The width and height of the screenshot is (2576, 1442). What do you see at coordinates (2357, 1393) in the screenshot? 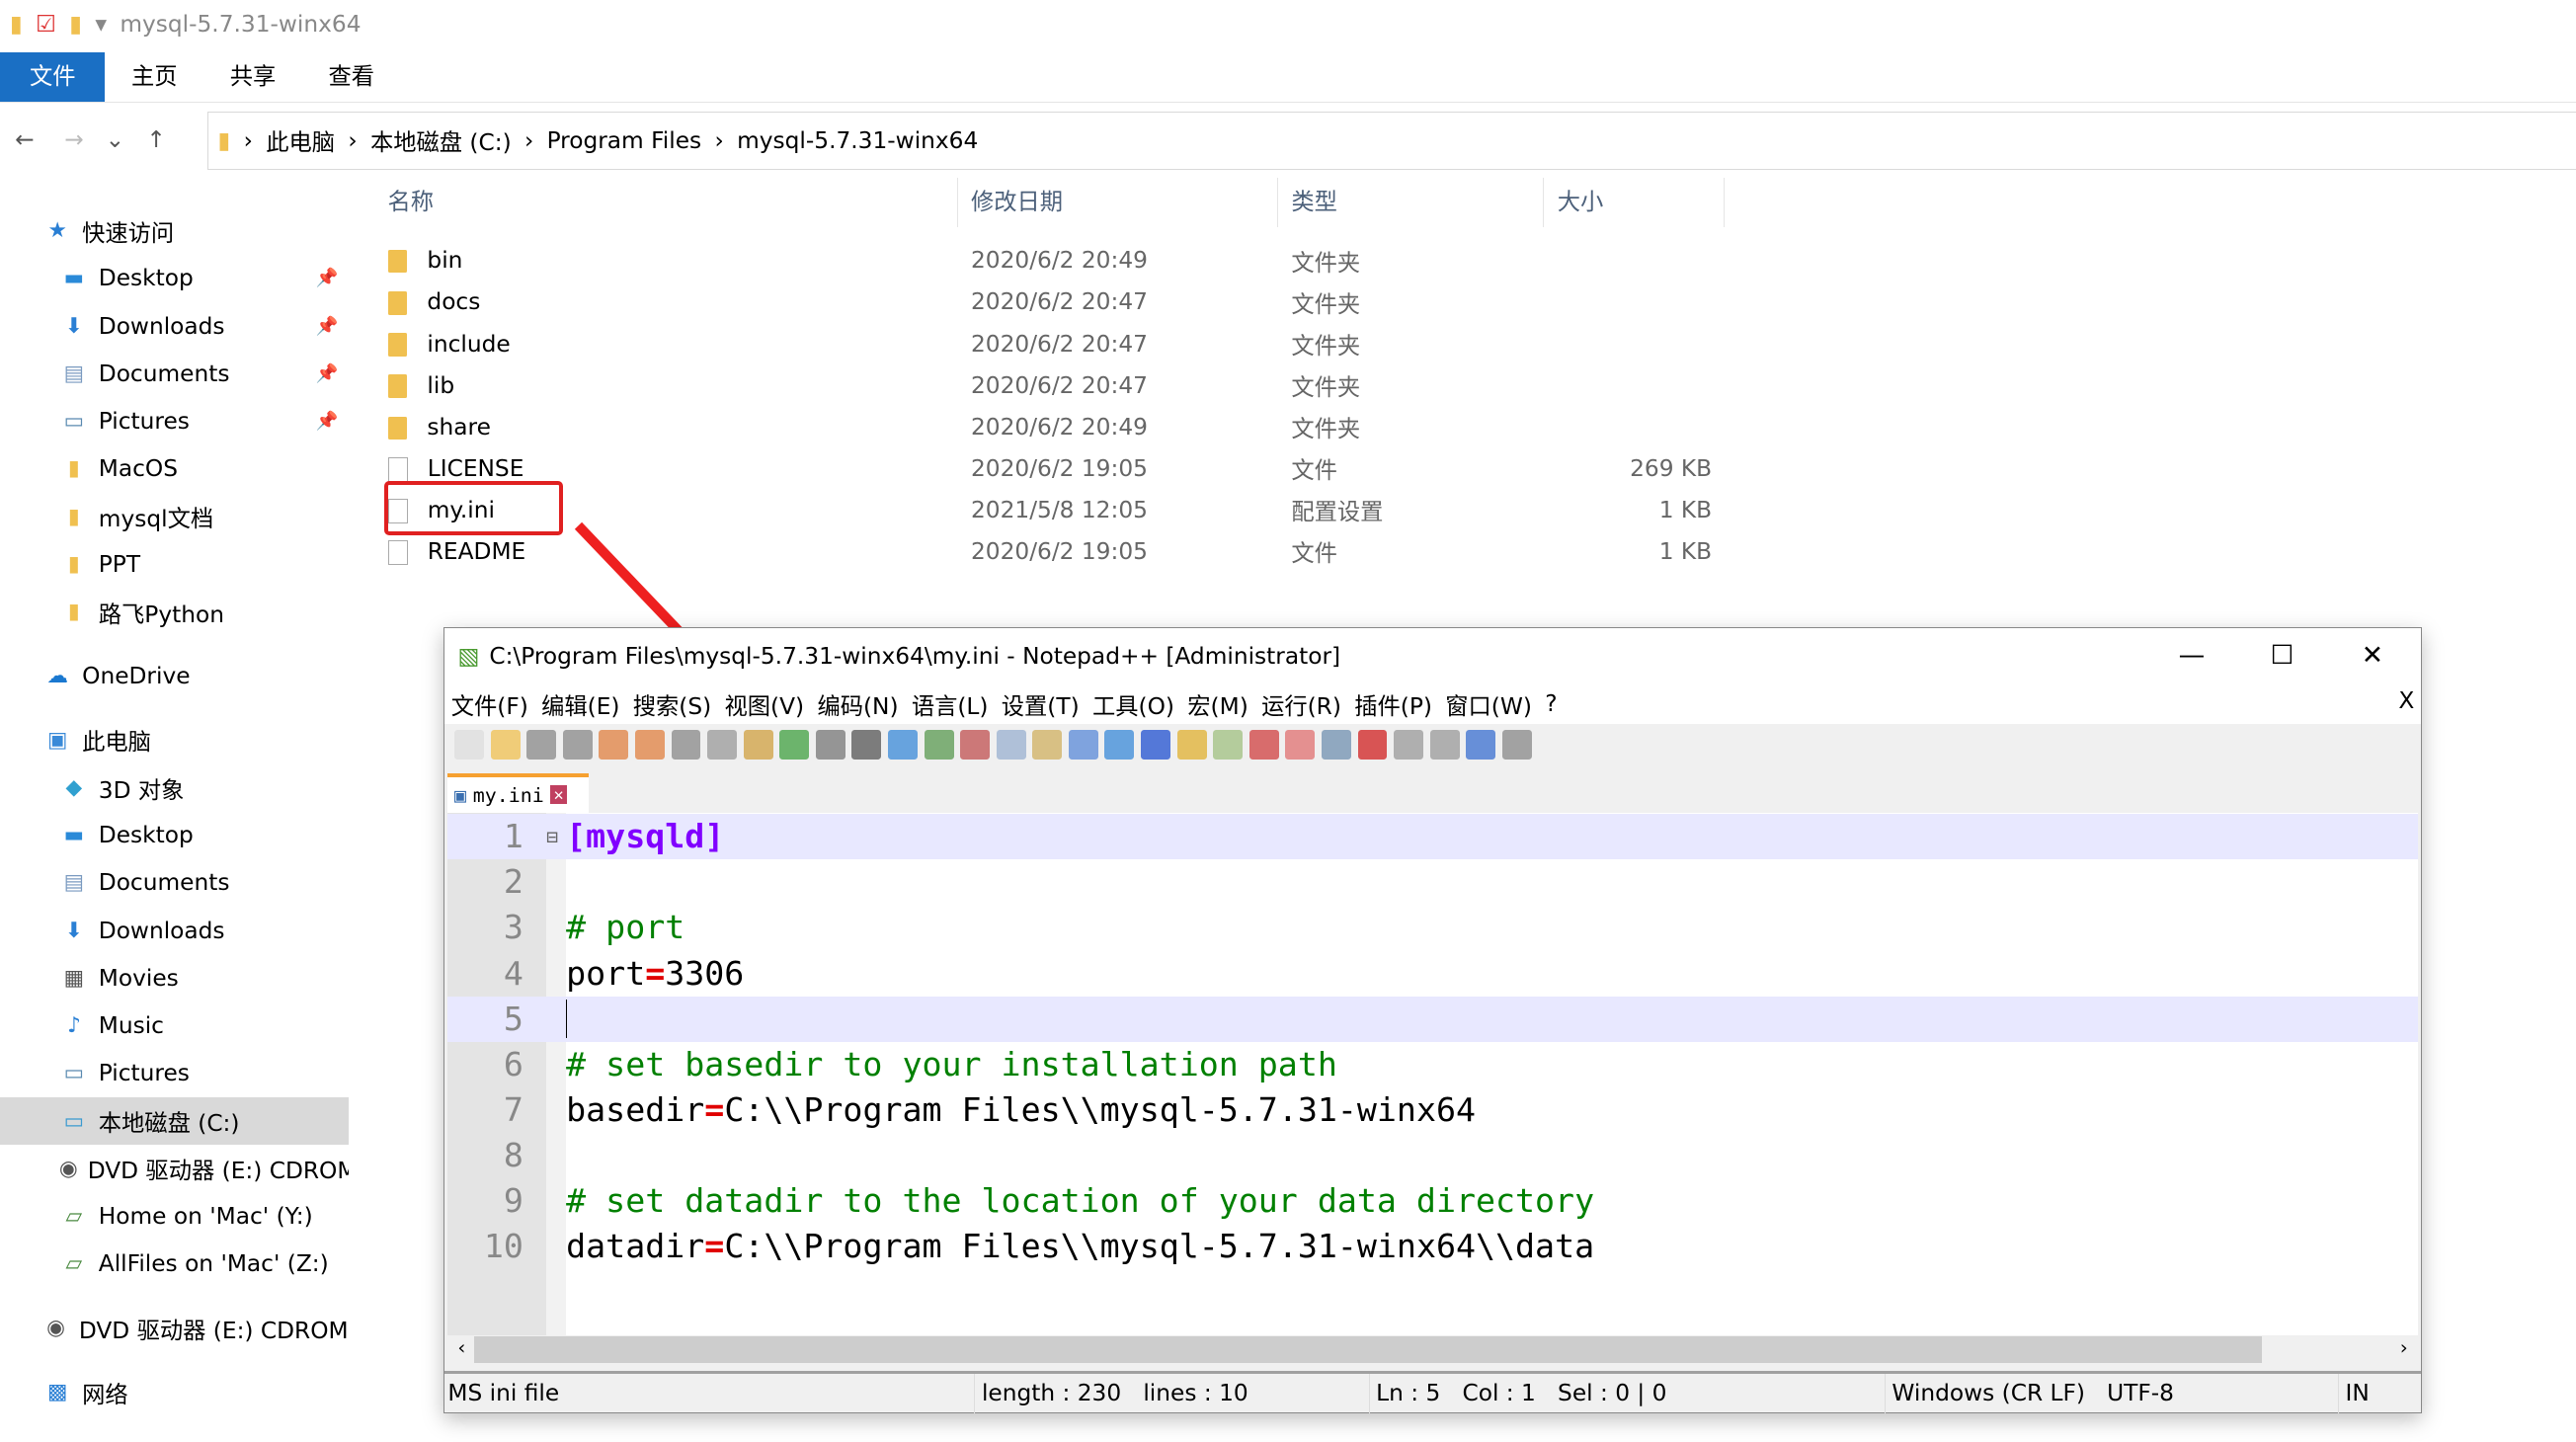
I see `status-insert-mode: IN` at bounding box center [2357, 1393].